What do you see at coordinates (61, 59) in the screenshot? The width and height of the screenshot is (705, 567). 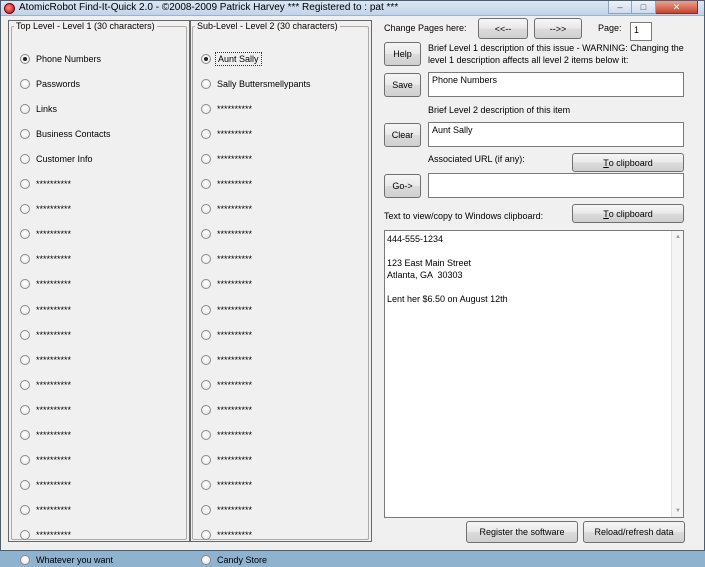 I see `level1-radio-item: Phone Numbers` at bounding box center [61, 59].